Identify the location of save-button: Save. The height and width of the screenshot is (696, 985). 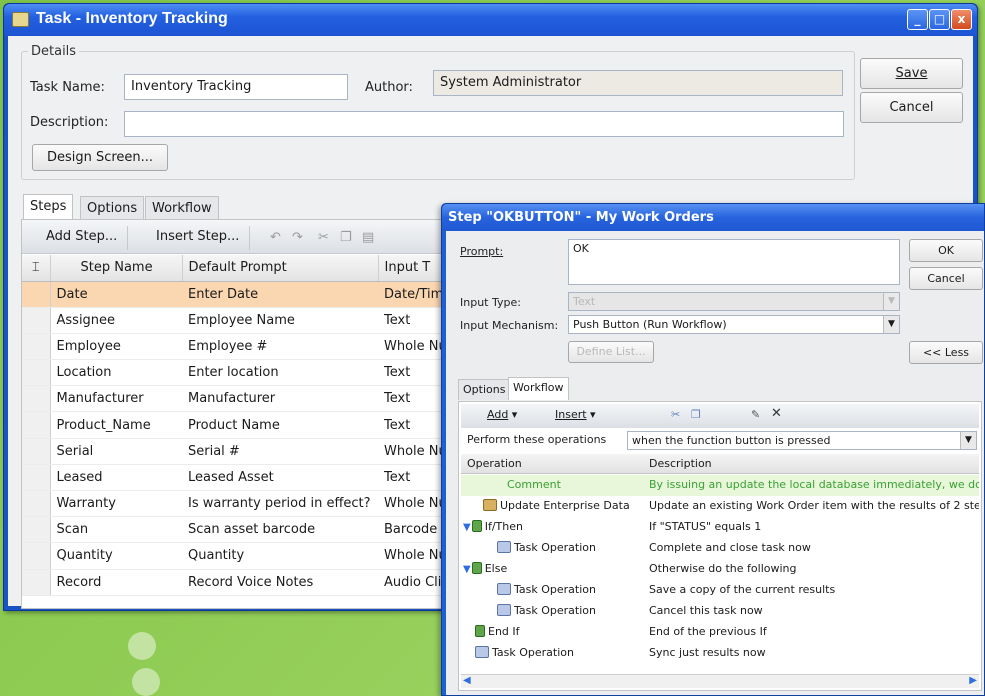
(911, 73).